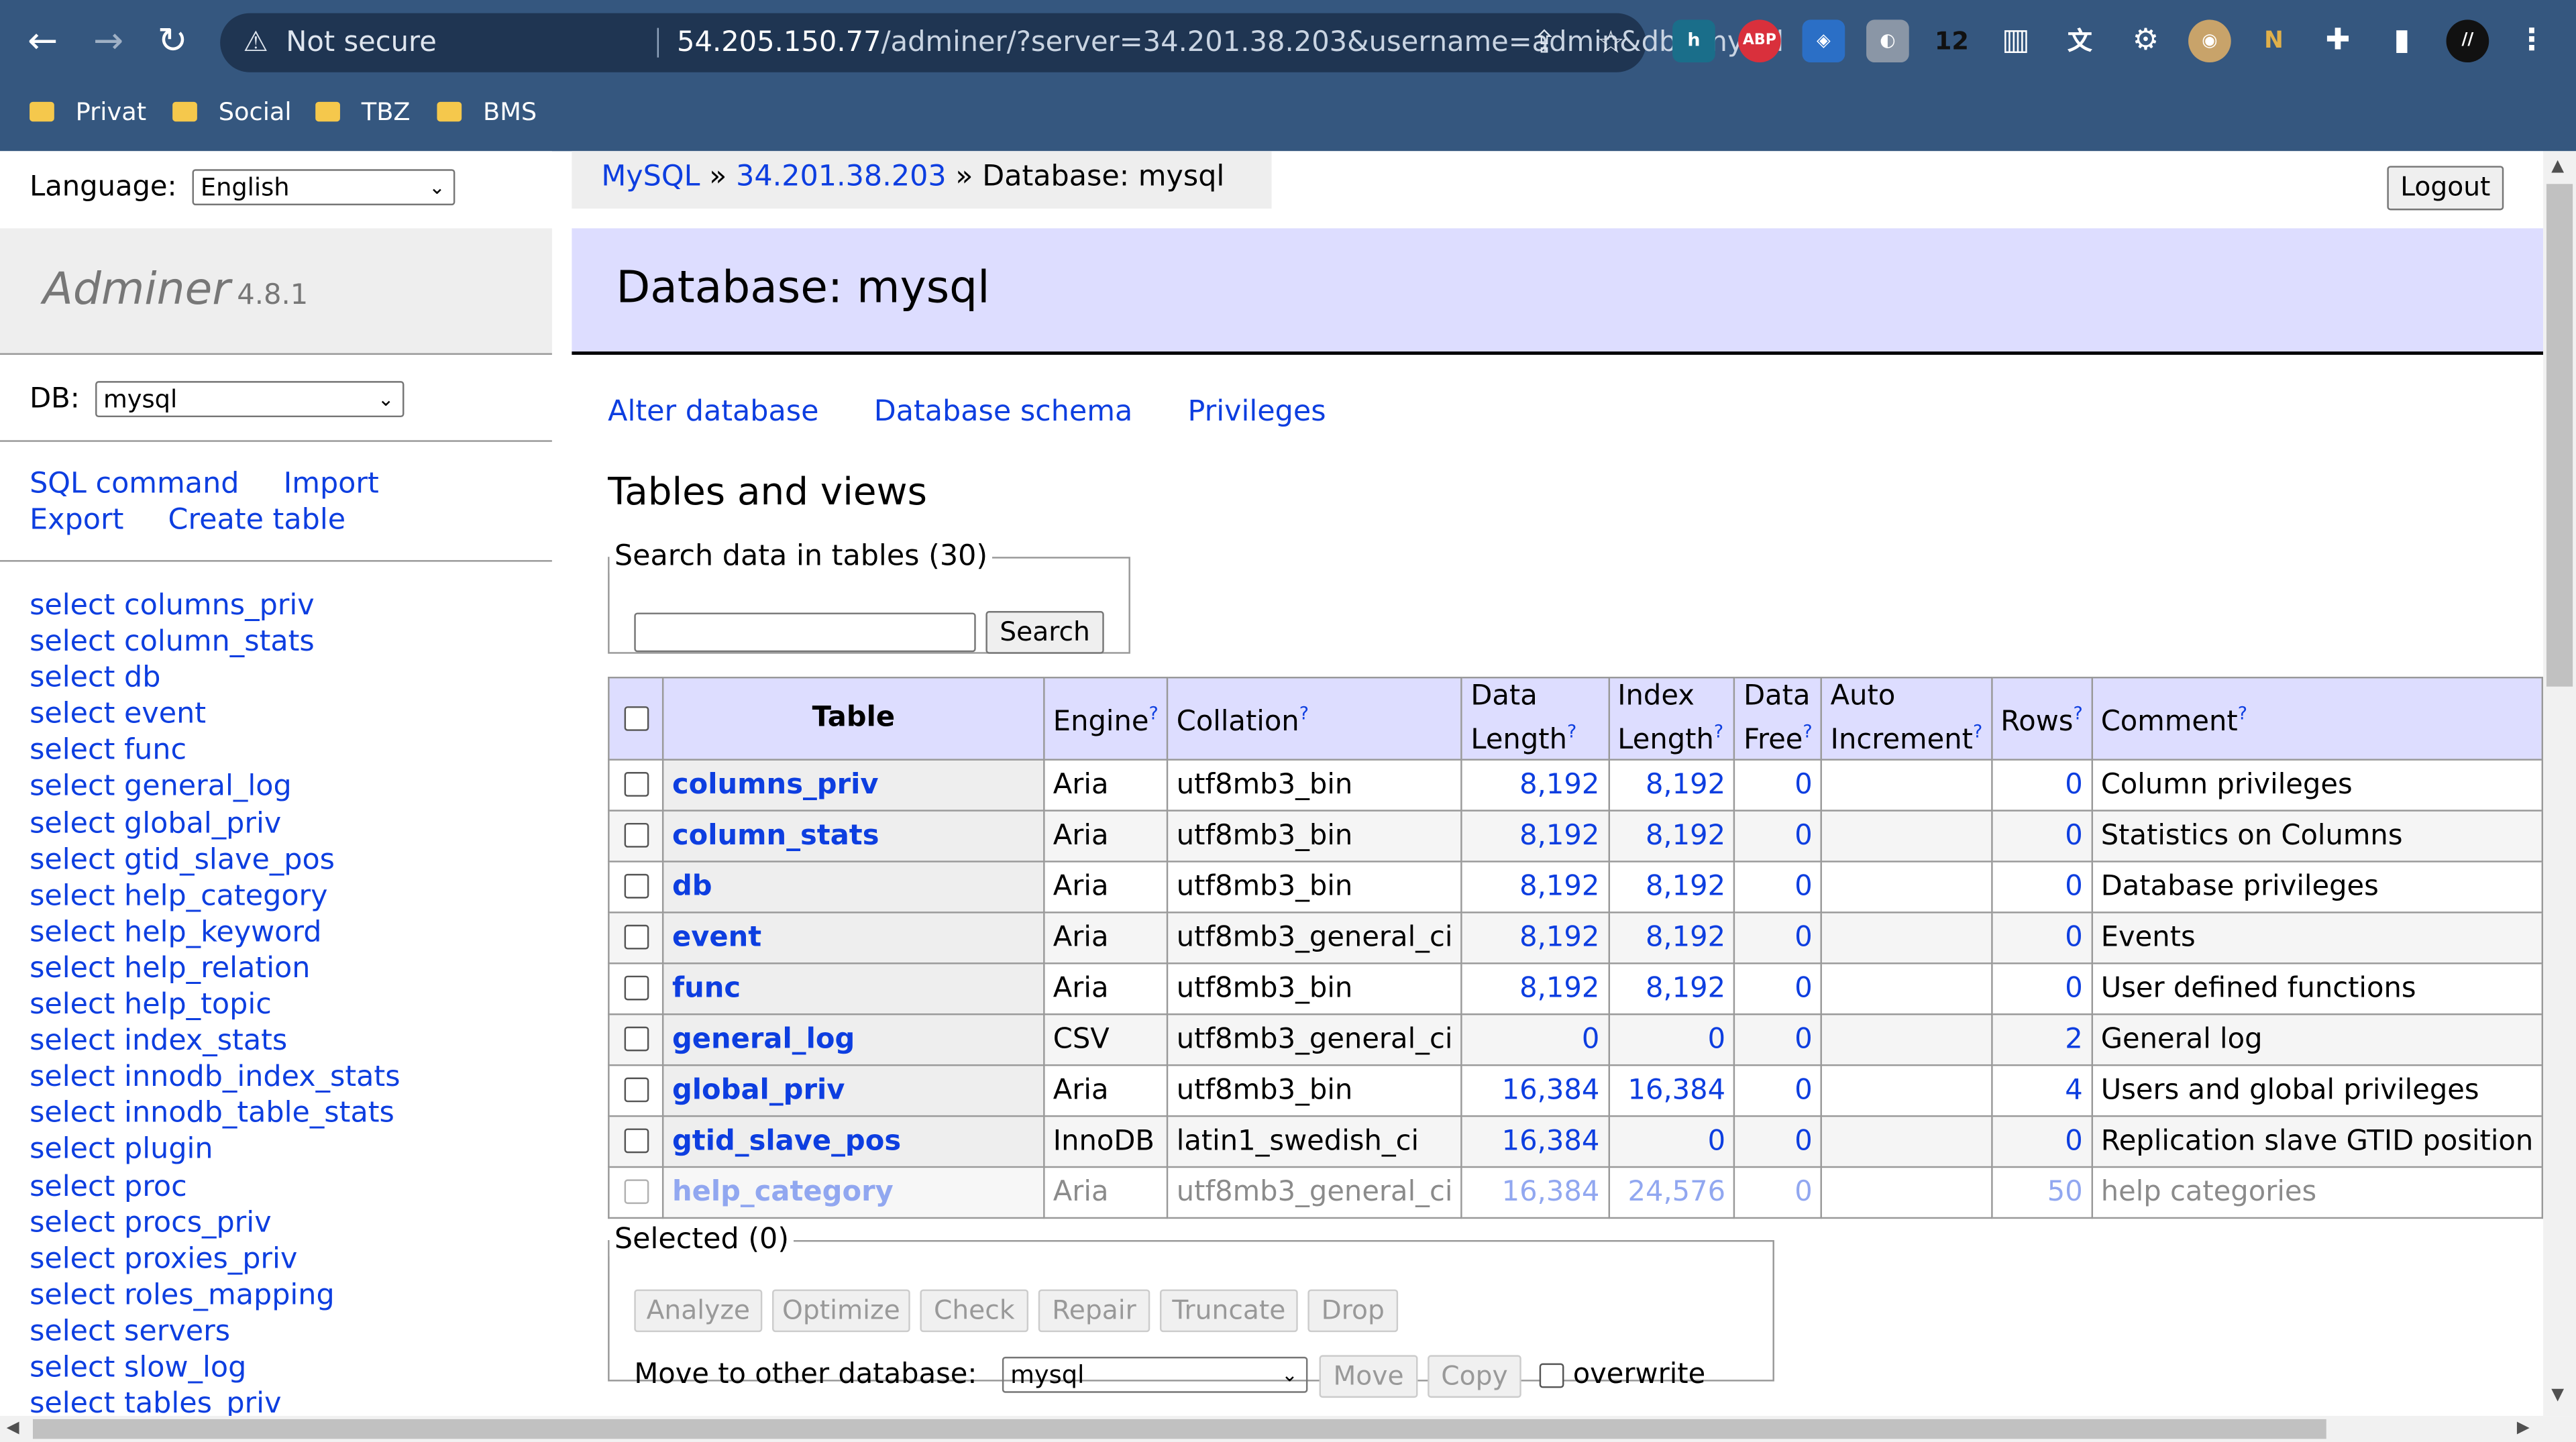 The height and width of the screenshot is (1442, 2576). What do you see at coordinates (42, 42) in the screenshot?
I see `back-icon: ←` at bounding box center [42, 42].